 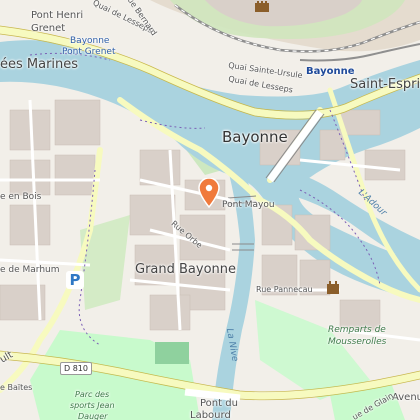 I want to click on label-pont-henri-grenet-2: Grenet, so click(x=48, y=28).